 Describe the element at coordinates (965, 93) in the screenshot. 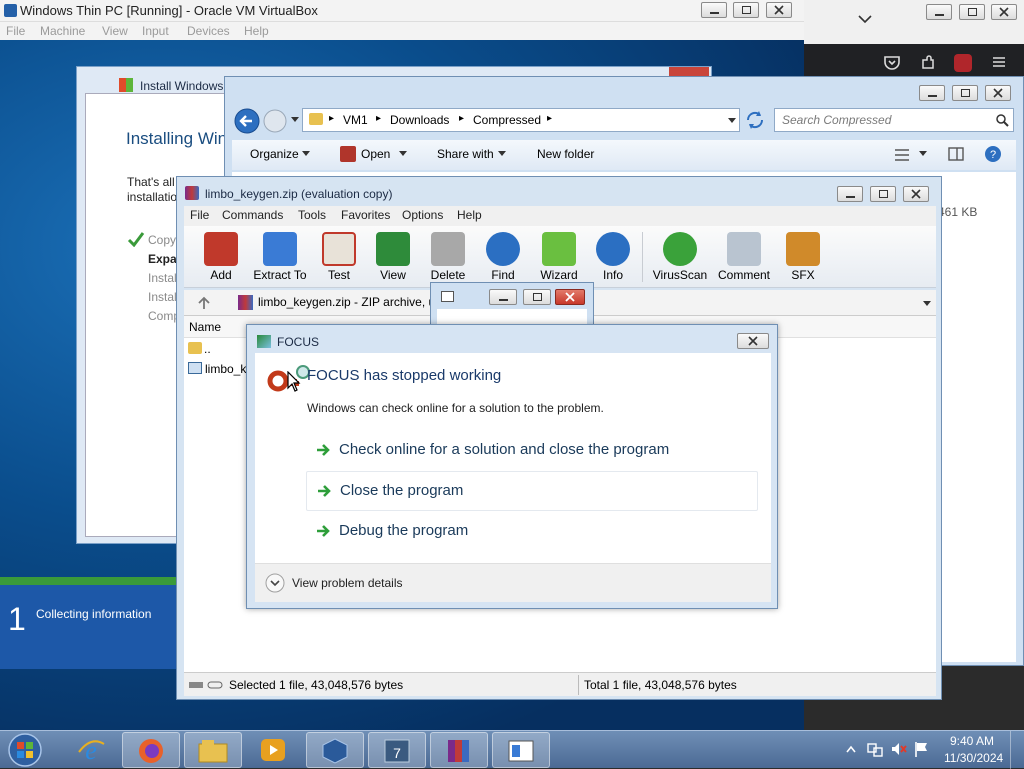

I see `explorer-maximize-button` at that location.